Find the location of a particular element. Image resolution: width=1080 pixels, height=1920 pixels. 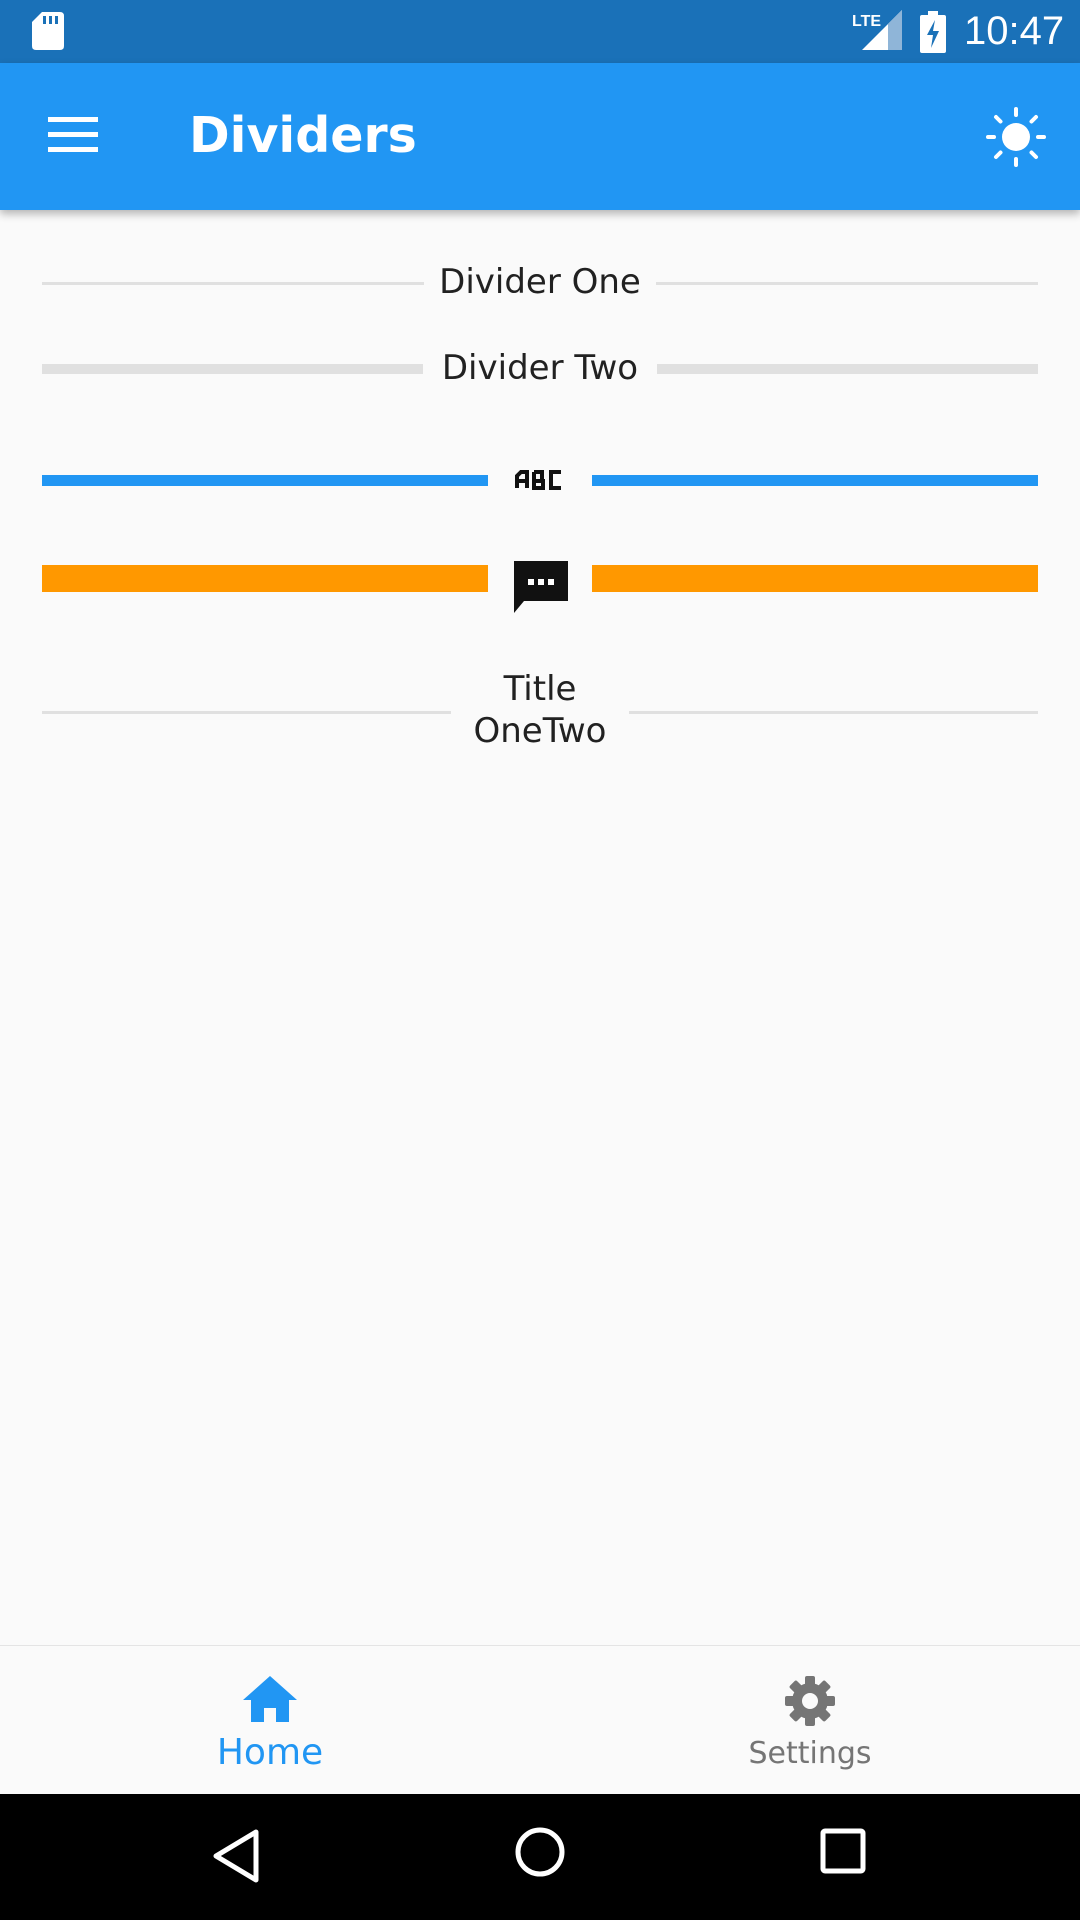

lte-signal-icon: LTE is located at coordinates (876, 32).